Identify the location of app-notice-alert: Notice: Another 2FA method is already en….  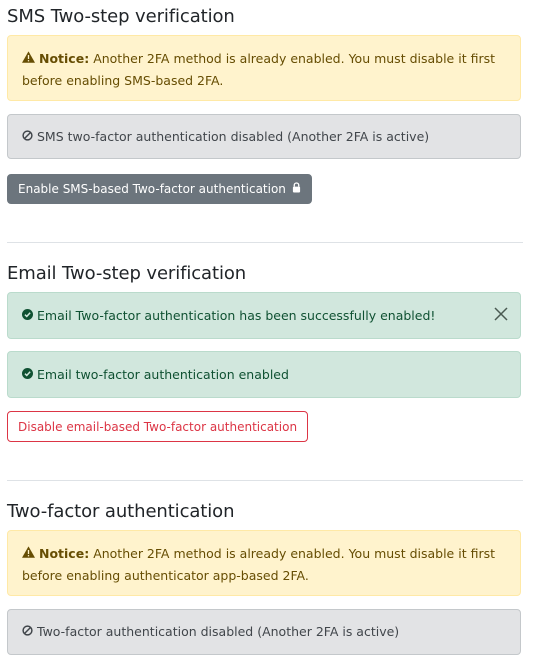
(264, 563).